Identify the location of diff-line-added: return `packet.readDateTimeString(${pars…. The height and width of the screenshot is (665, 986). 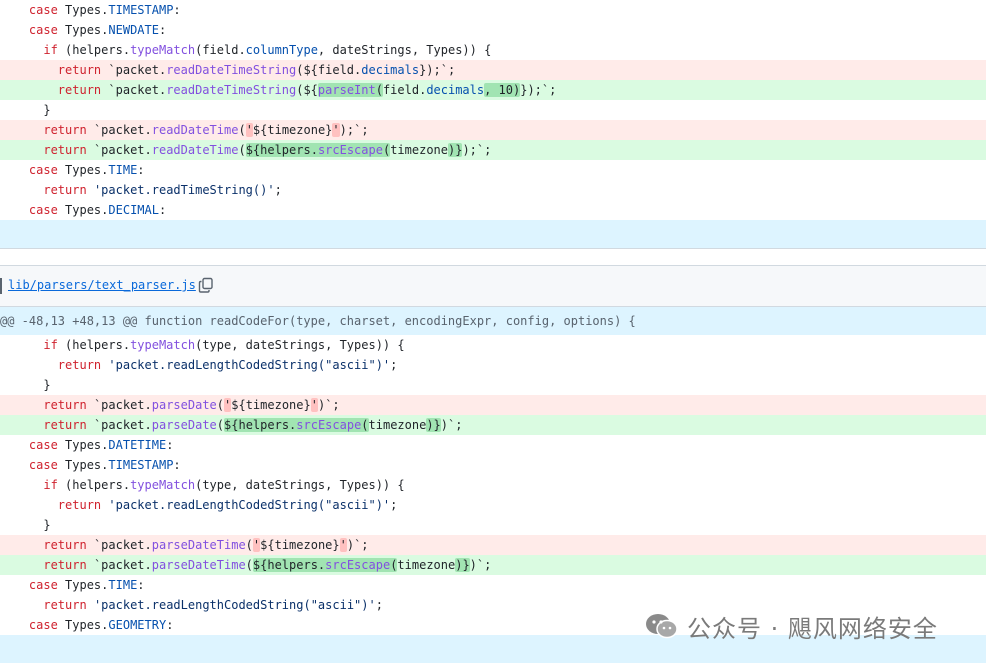
(493, 90).